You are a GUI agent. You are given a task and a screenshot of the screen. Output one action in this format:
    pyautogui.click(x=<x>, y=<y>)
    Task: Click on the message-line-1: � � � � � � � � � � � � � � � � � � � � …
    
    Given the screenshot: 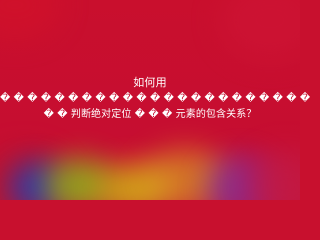 What is the action you would take?
    pyautogui.click(x=155, y=98)
    